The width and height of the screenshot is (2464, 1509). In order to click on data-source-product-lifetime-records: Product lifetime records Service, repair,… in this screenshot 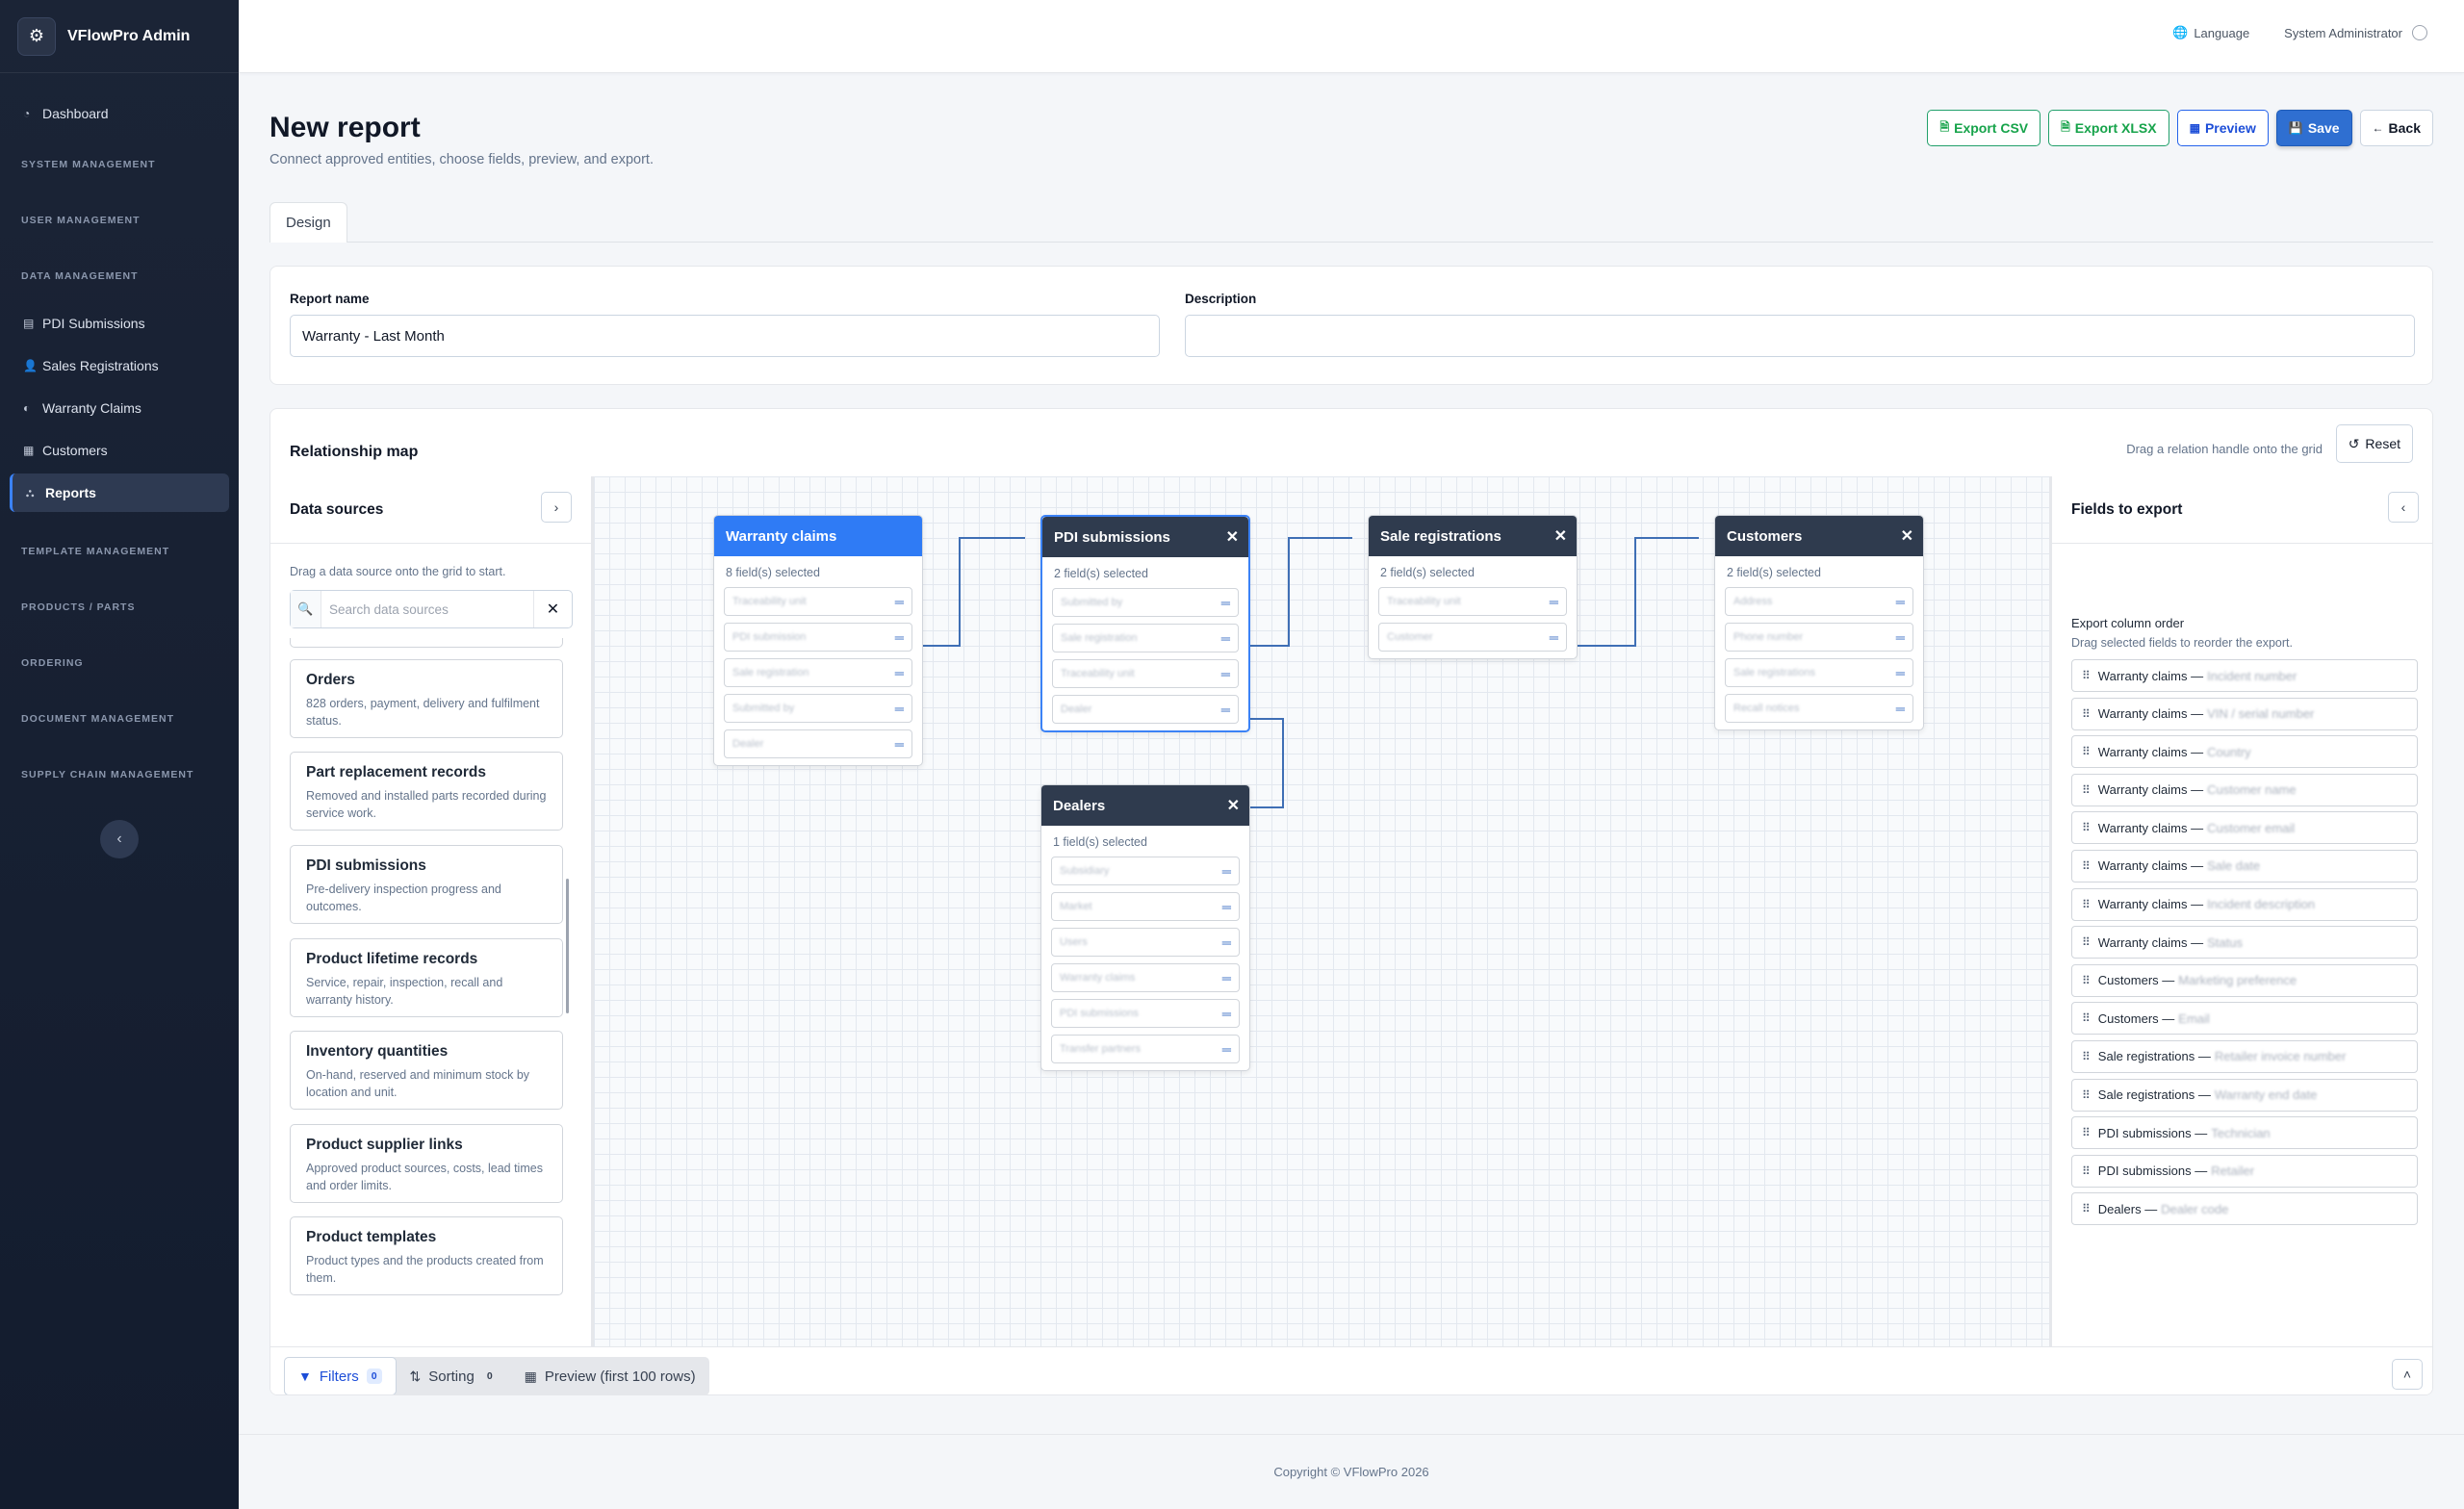, I will do `click(426, 977)`.